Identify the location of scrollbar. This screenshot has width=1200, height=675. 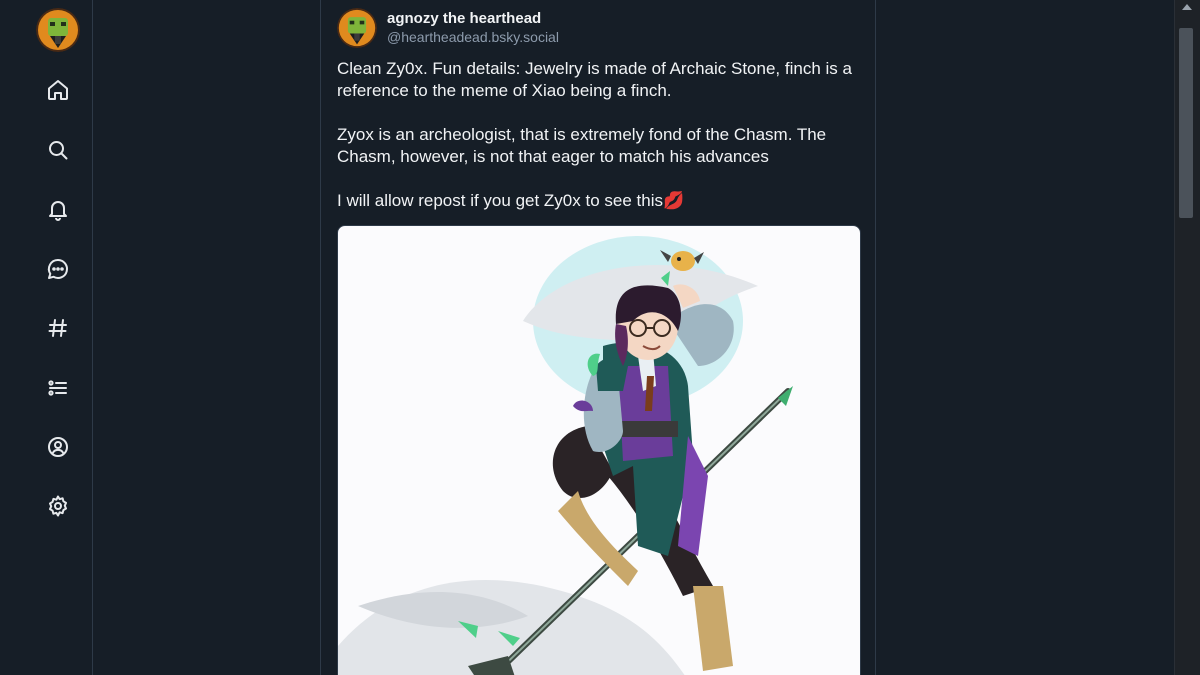
(1187, 337).